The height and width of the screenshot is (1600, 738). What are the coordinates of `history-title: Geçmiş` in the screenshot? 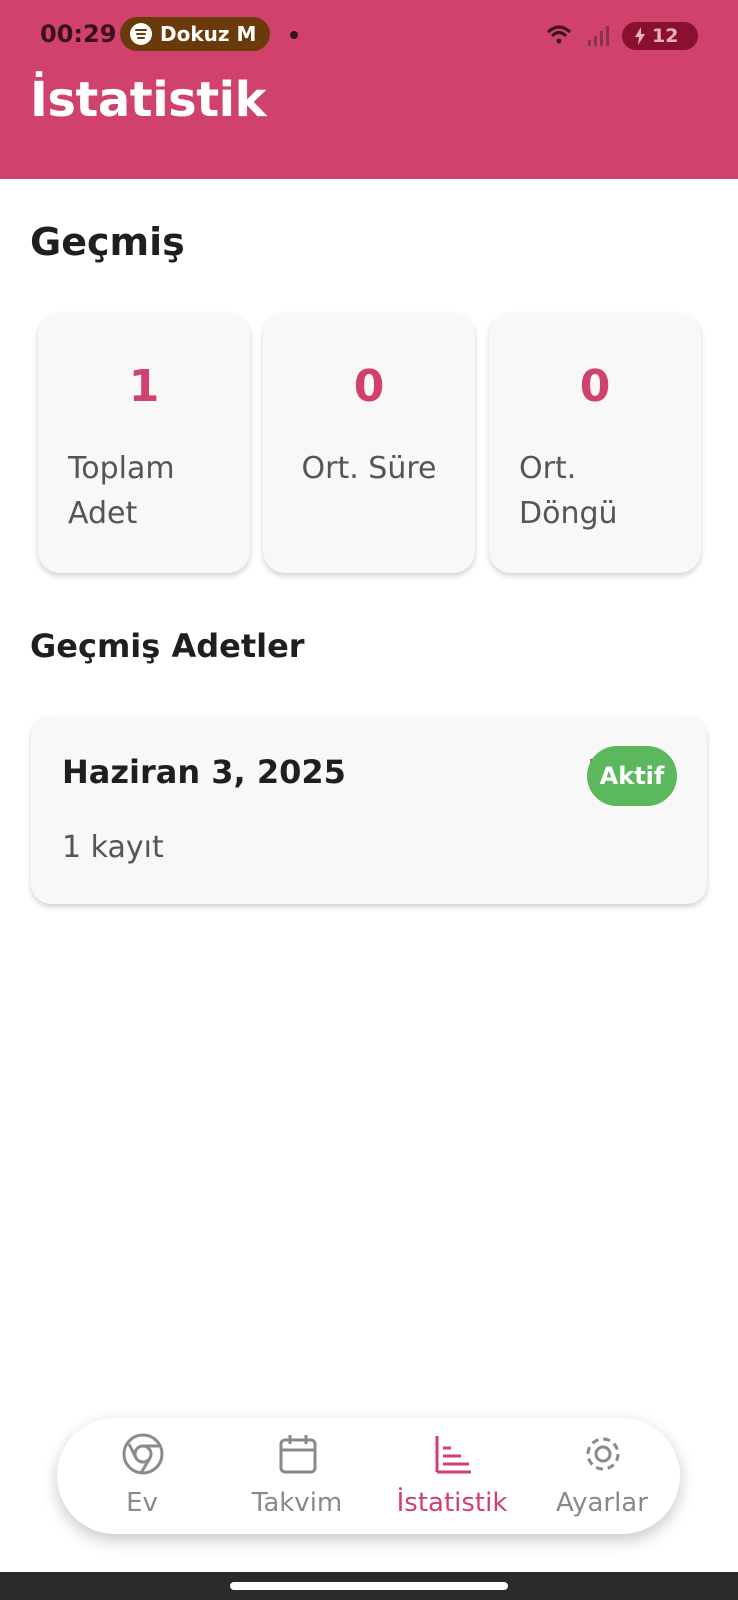 It's located at (107, 242).